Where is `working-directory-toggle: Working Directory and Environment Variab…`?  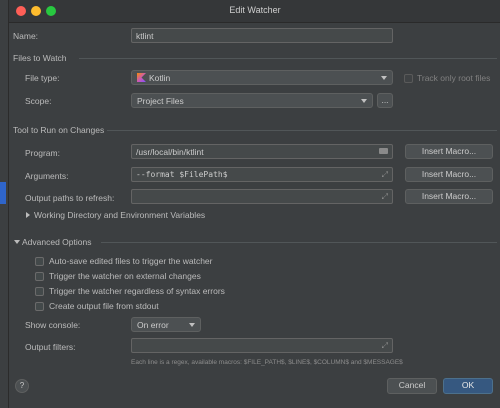 working-directory-toggle: Working Directory and Environment Variab… is located at coordinates (119, 215).